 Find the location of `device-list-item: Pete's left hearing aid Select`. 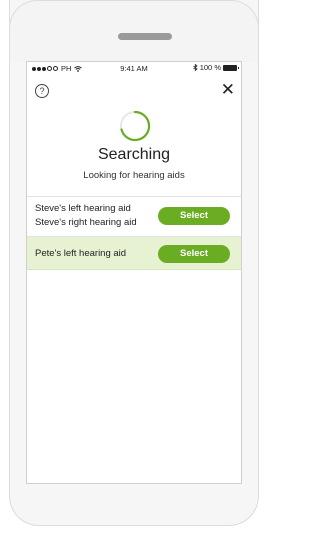

device-list-item: Pete's left hearing aid Select is located at coordinates (134, 253).